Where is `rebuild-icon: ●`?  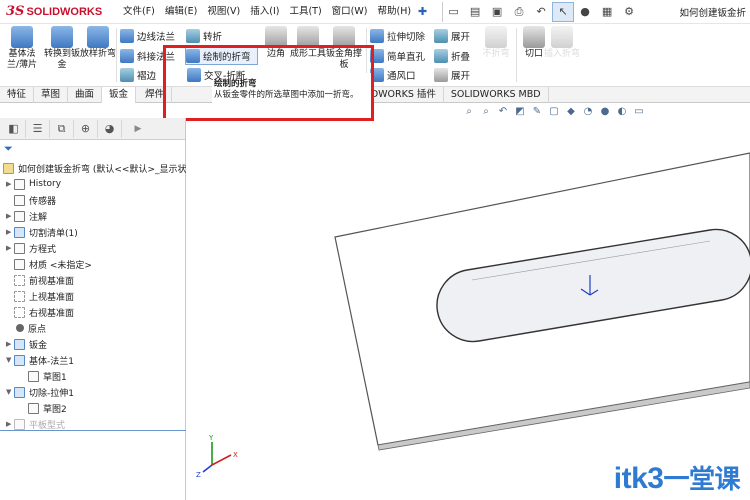 rebuild-icon: ● is located at coordinates (585, 12).